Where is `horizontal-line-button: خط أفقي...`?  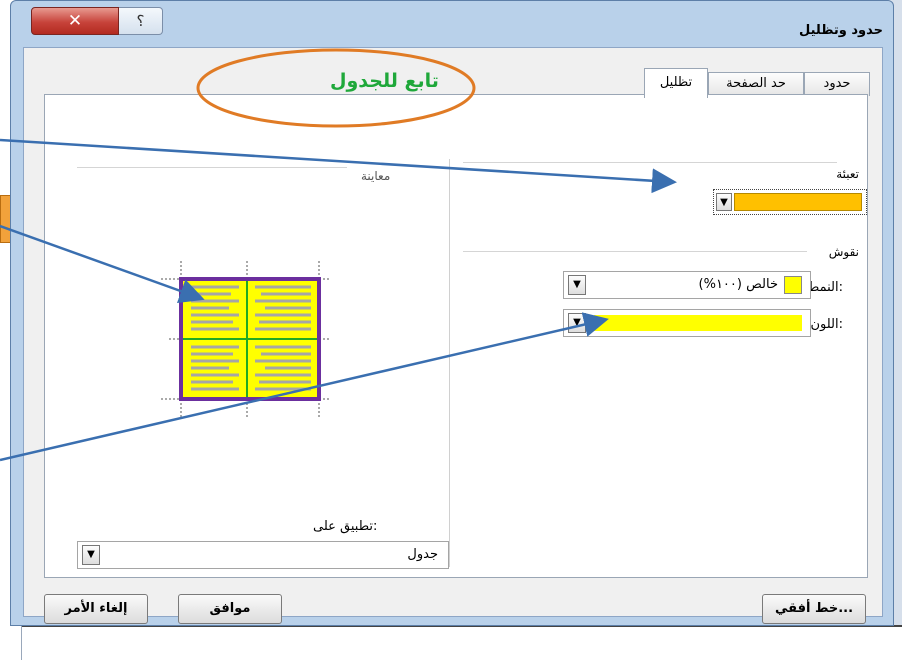
horizontal-line-button: خط أفقي... is located at coordinates (814, 609).